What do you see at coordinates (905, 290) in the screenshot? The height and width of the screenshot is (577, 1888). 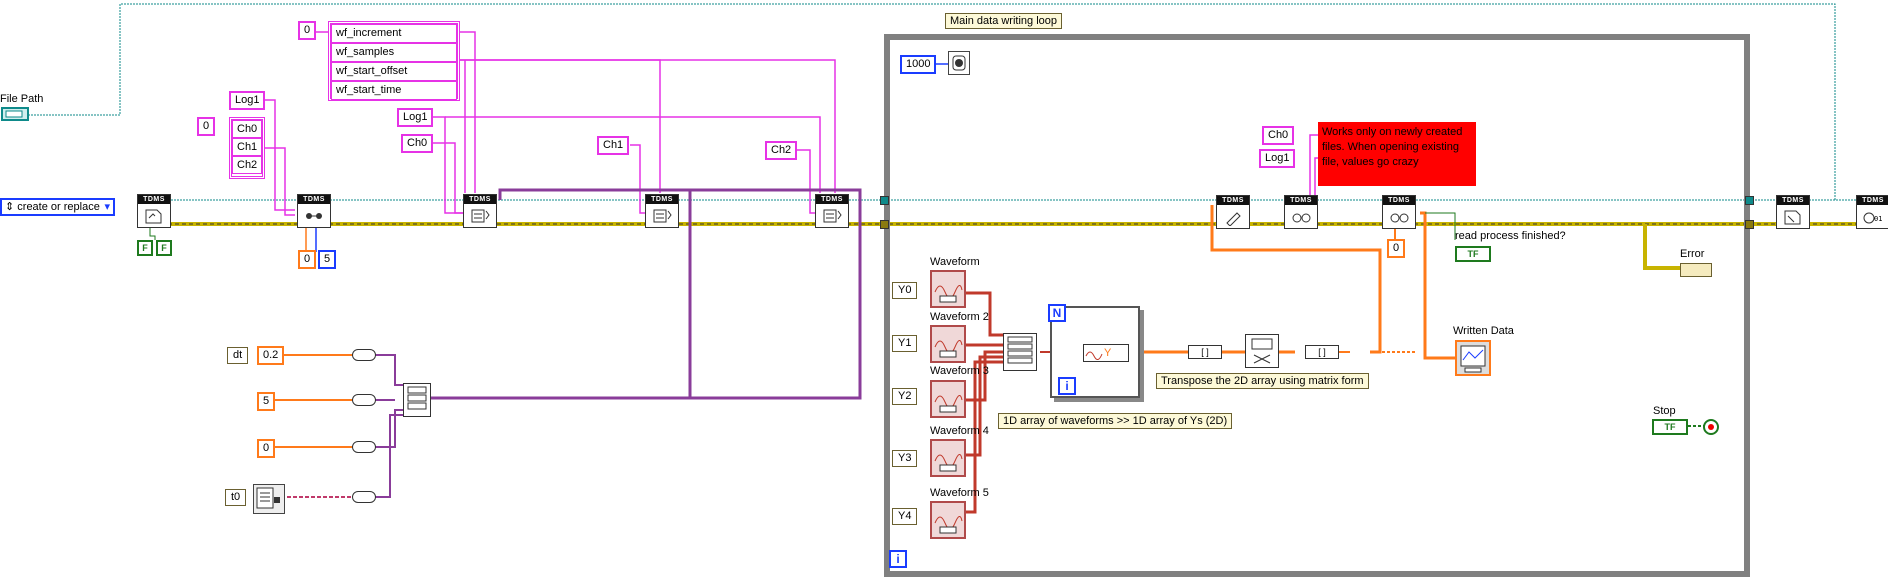 I see `y0-label: Y0` at bounding box center [905, 290].